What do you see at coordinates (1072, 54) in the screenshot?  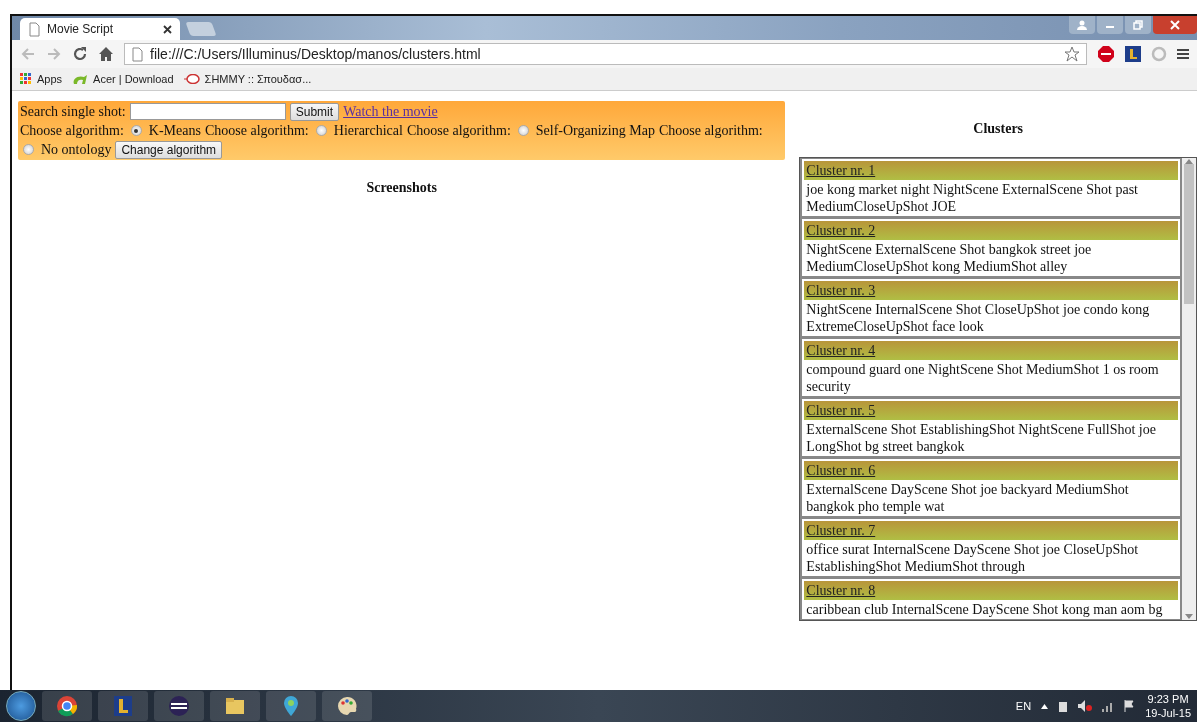 I see `star-icon` at bounding box center [1072, 54].